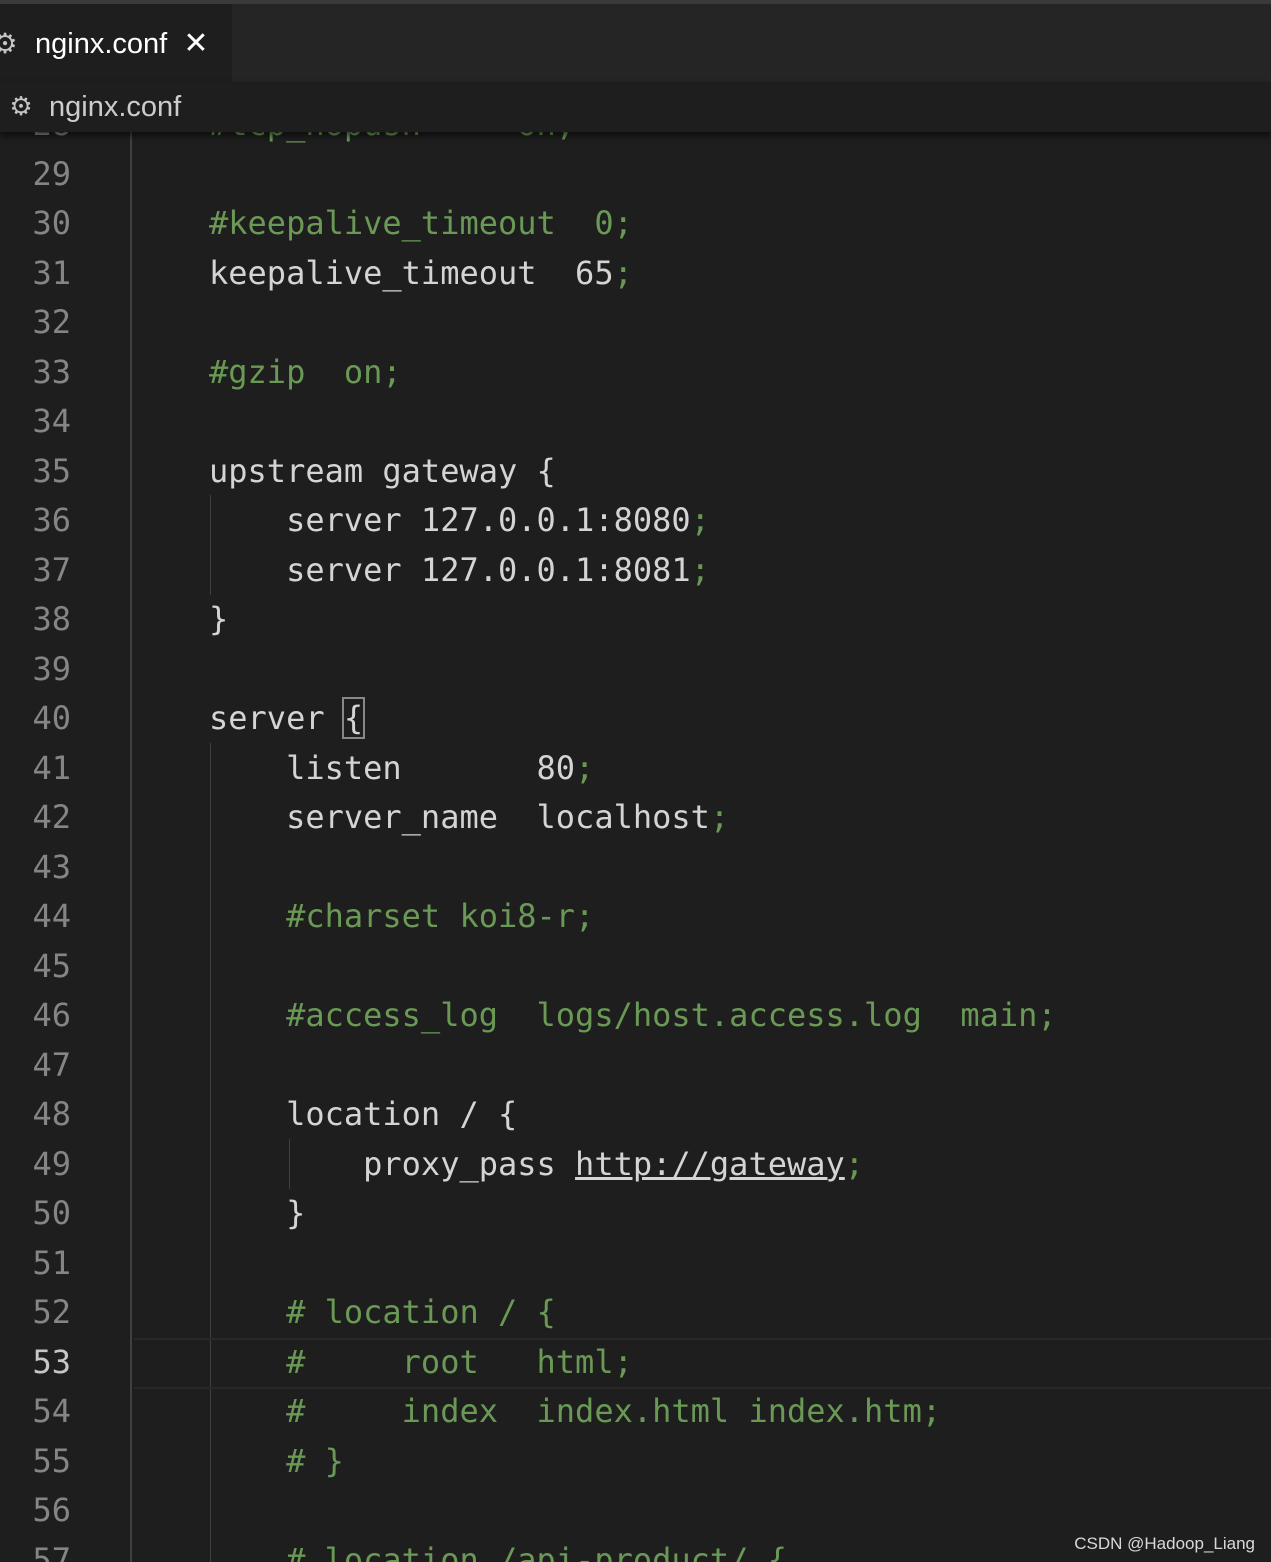 This screenshot has width=1271, height=1562. What do you see at coordinates (51, 1510) in the screenshot?
I see `line-number: 56` at bounding box center [51, 1510].